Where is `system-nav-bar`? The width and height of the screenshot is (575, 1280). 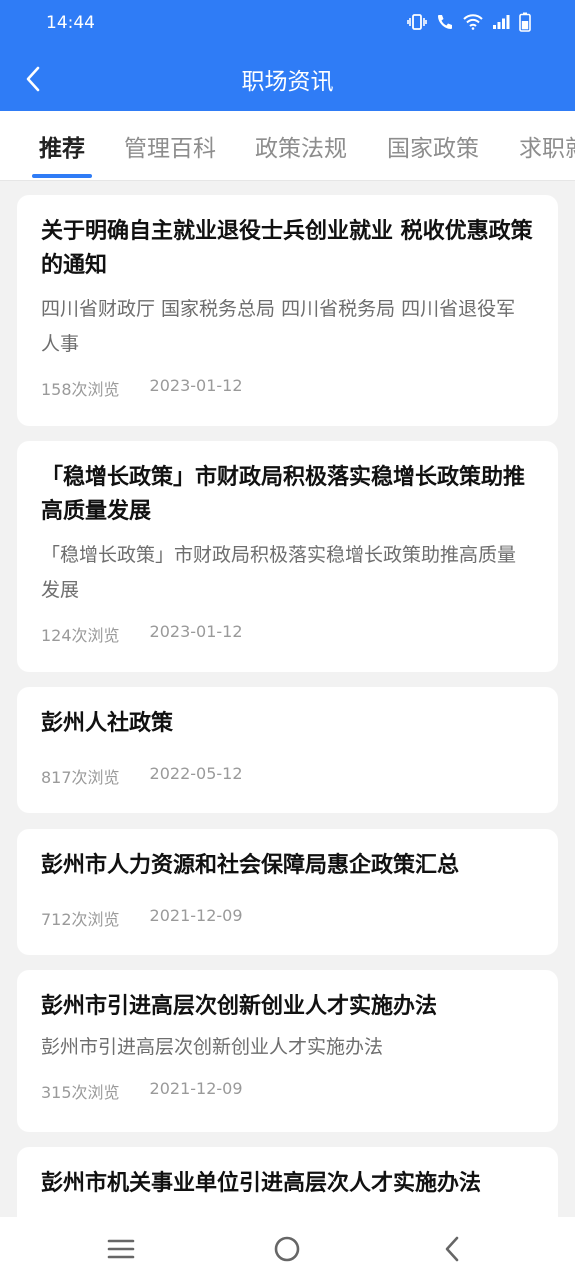 system-nav-bar is located at coordinates (287, 1248).